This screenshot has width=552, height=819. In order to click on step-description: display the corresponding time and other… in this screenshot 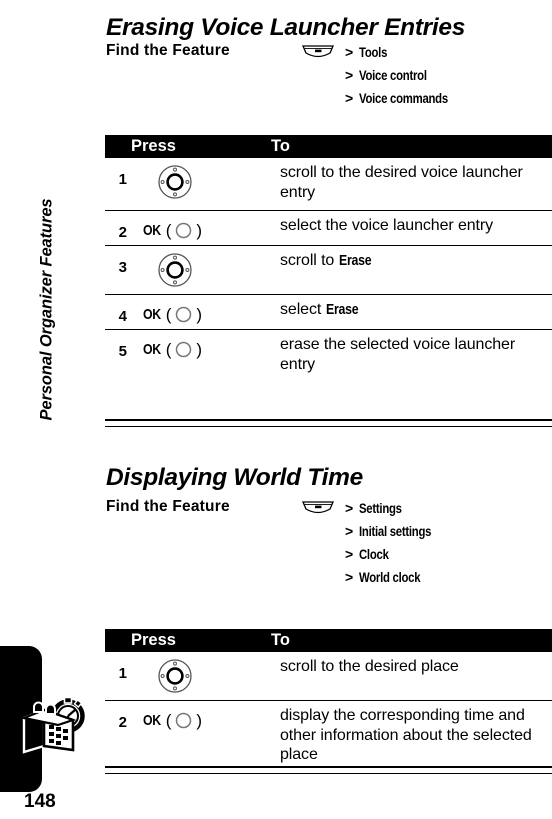, I will do `click(406, 735)`.